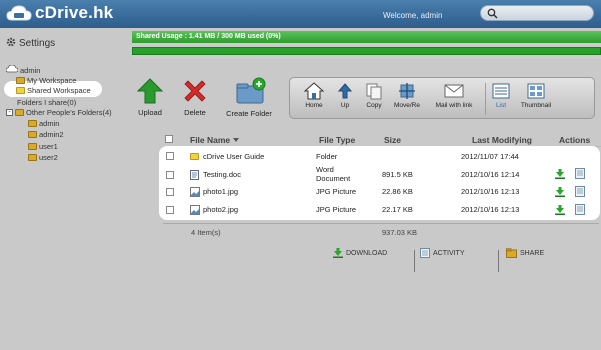 The height and width of the screenshot is (350, 601). Describe the element at coordinates (536, 91) in the screenshot. I see `thumbnail-view-icon` at that location.